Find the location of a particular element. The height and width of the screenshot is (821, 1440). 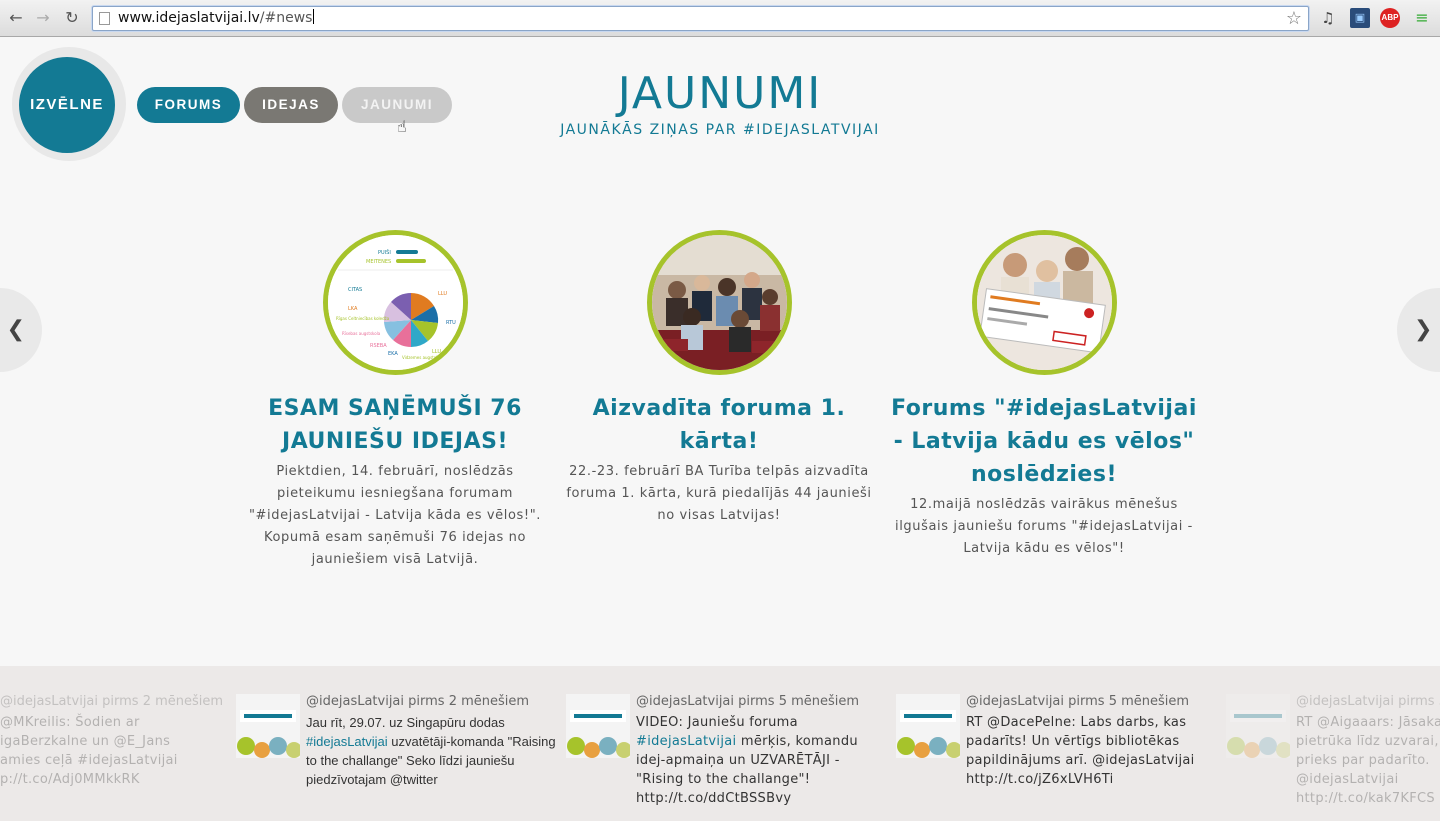

chart-label-citas: CITAS is located at coordinates (355, 290).